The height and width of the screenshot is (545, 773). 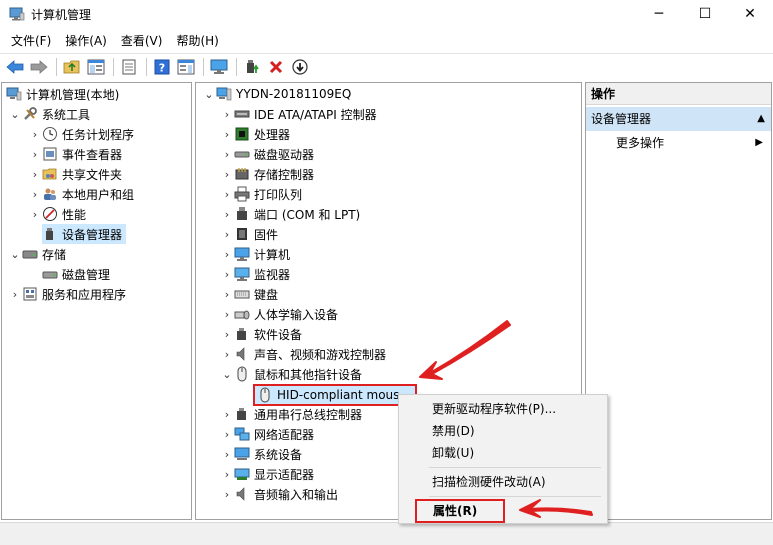 I want to click on help-button: ?, so click(x=162, y=67).